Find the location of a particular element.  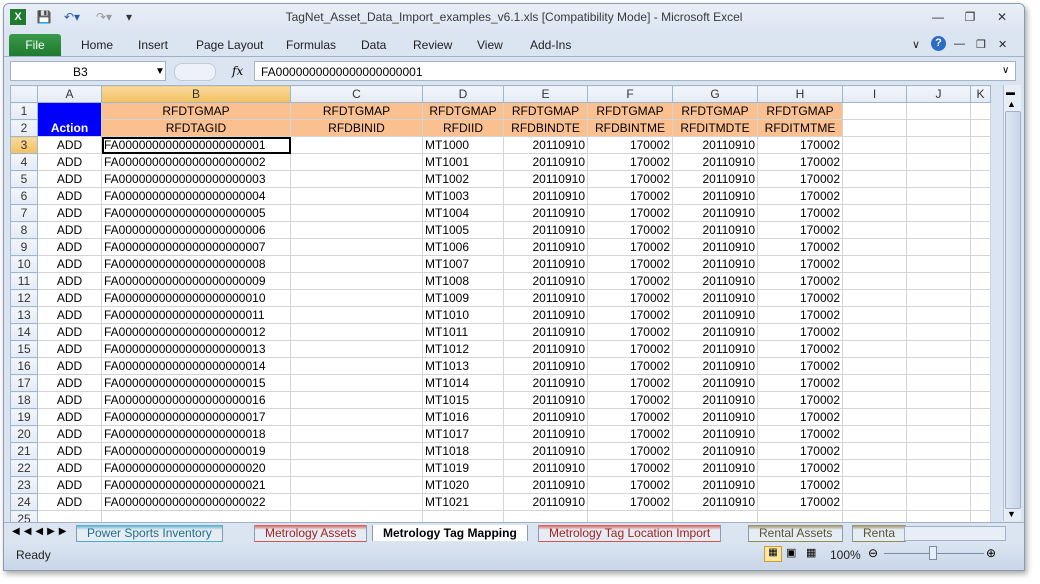

tab-home: Home is located at coordinates (97, 45).